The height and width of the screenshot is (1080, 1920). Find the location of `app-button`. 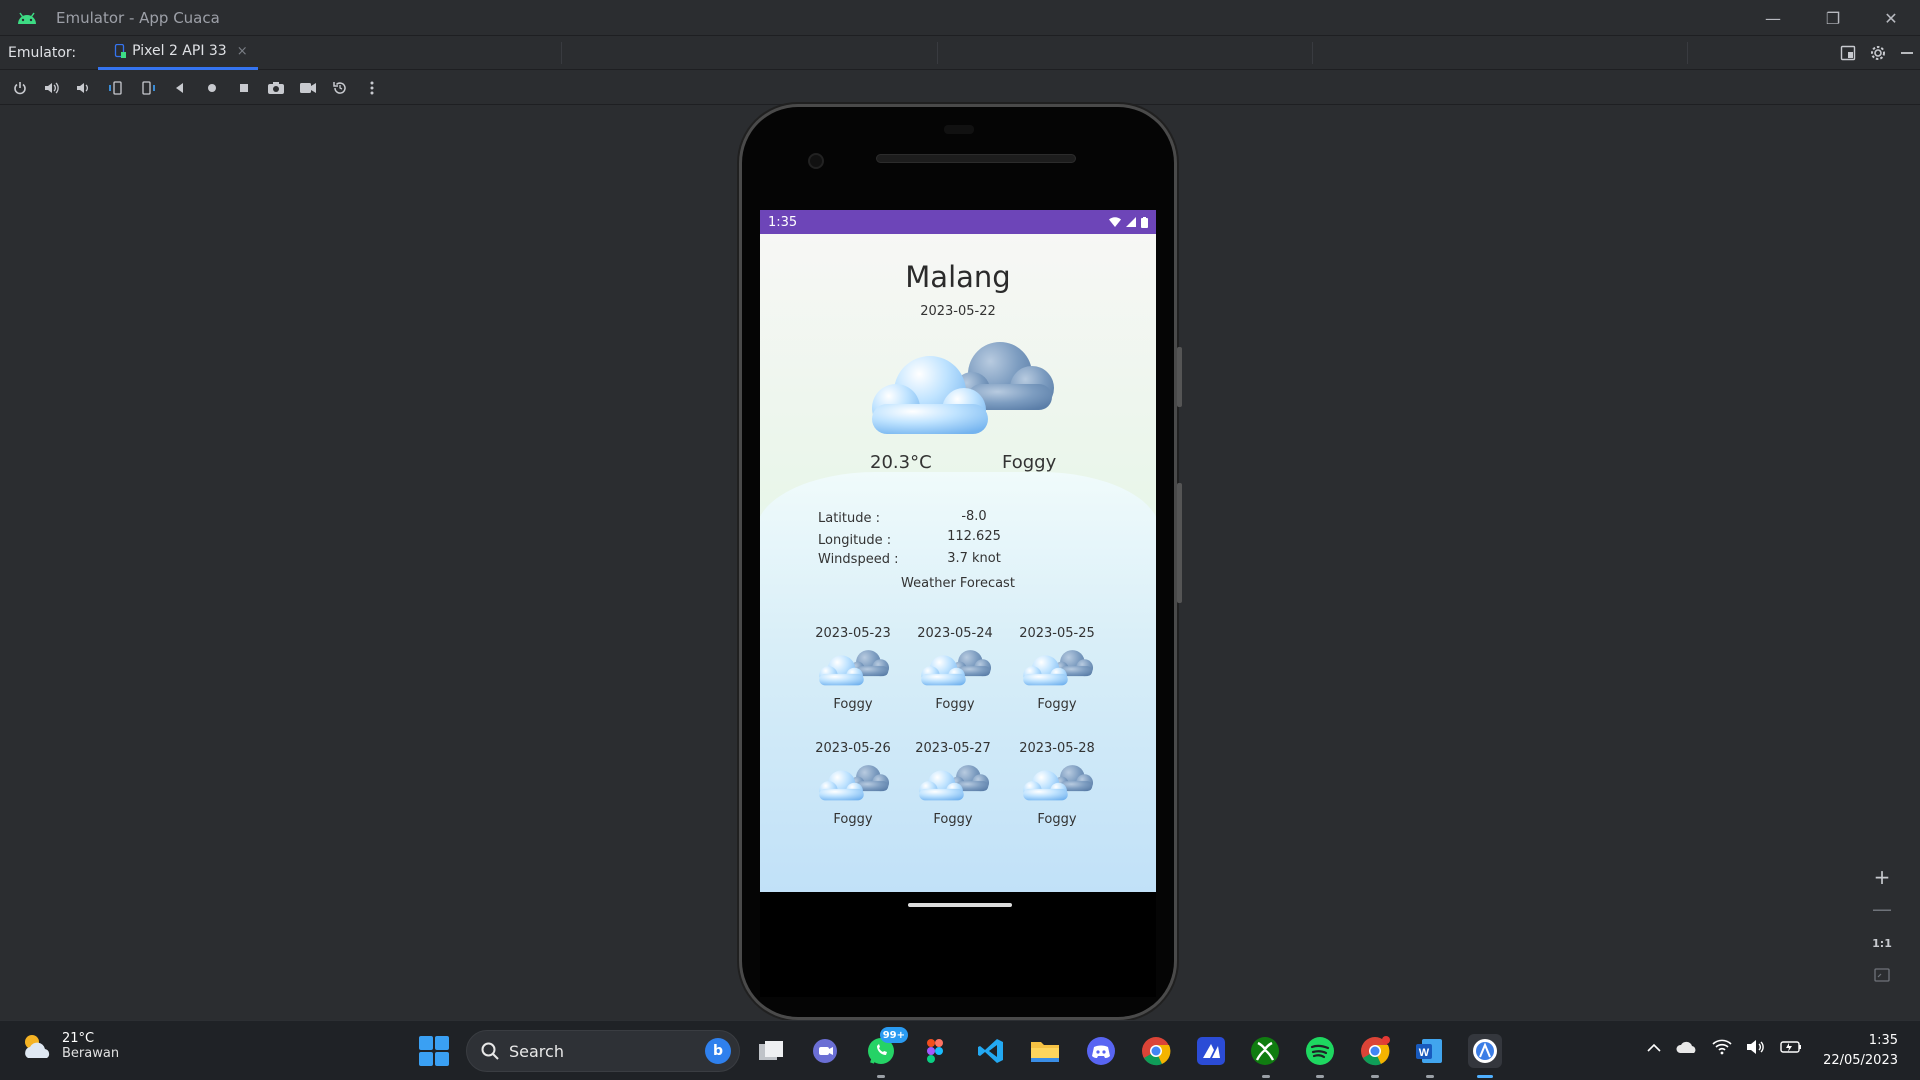

app-button is located at coordinates (1211, 1051).